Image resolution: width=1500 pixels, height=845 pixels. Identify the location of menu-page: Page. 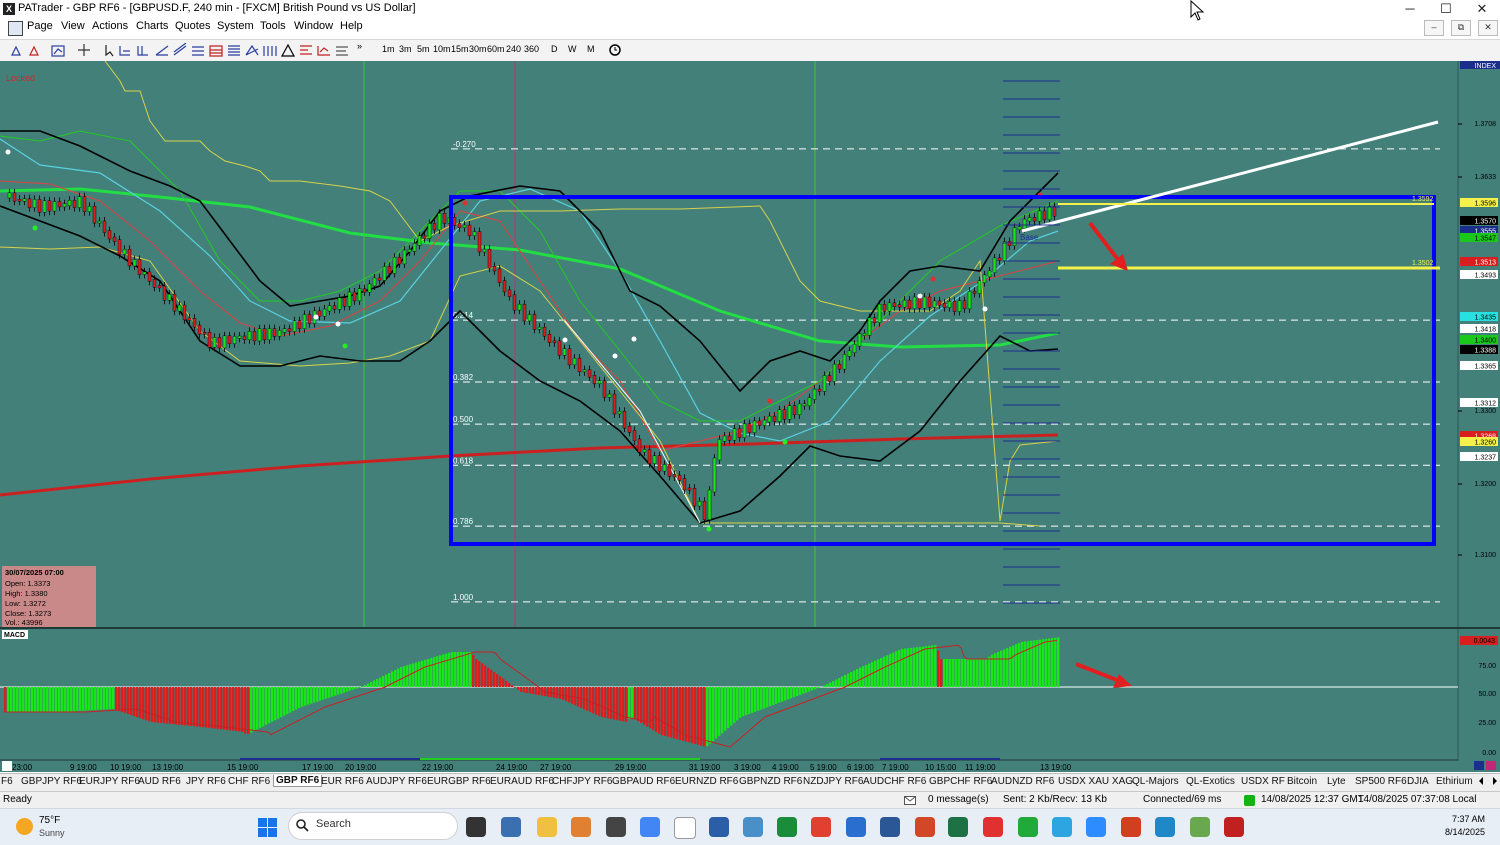
(40, 26).